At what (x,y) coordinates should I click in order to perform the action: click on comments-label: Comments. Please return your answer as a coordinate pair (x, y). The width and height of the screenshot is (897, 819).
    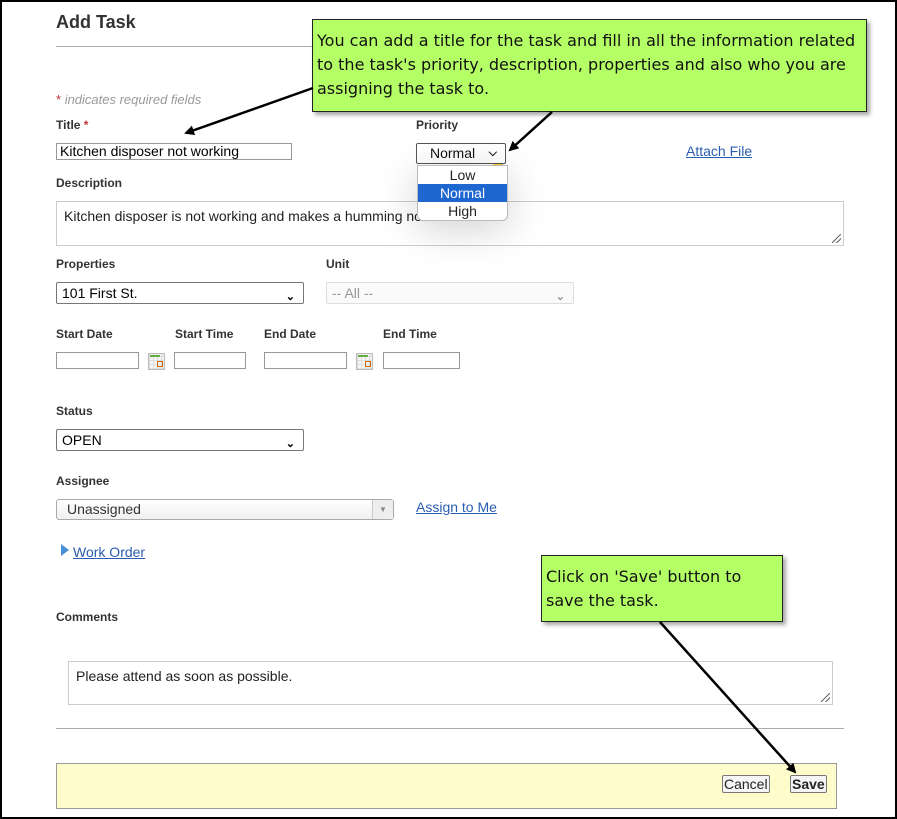
    Looking at the image, I should click on (87, 617).